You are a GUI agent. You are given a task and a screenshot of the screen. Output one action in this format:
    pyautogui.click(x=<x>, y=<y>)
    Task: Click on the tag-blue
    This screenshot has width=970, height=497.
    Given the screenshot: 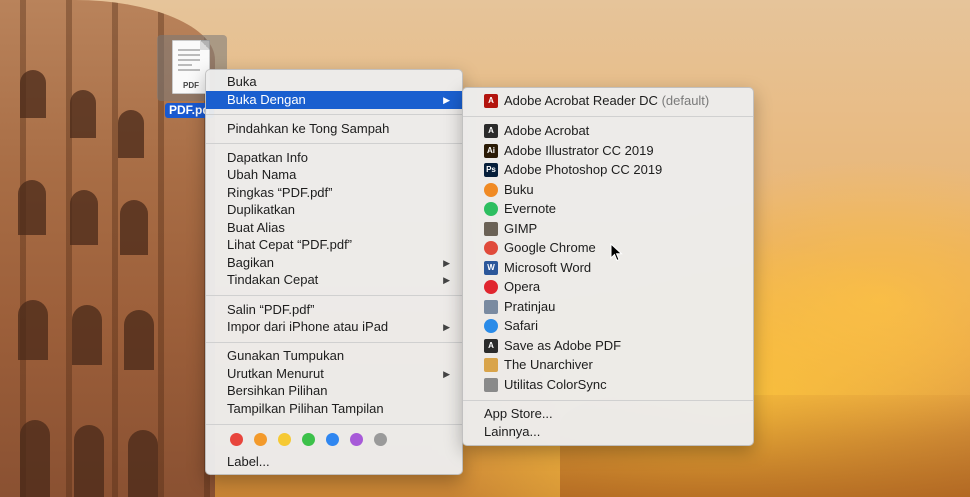 What is the action you would take?
    pyautogui.click(x=332, y=439)
    